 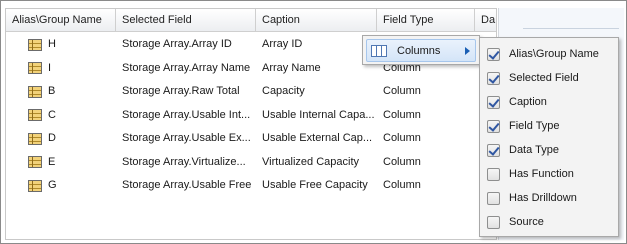 I want to click on alias-cell: C, so click(x=52, y=114).